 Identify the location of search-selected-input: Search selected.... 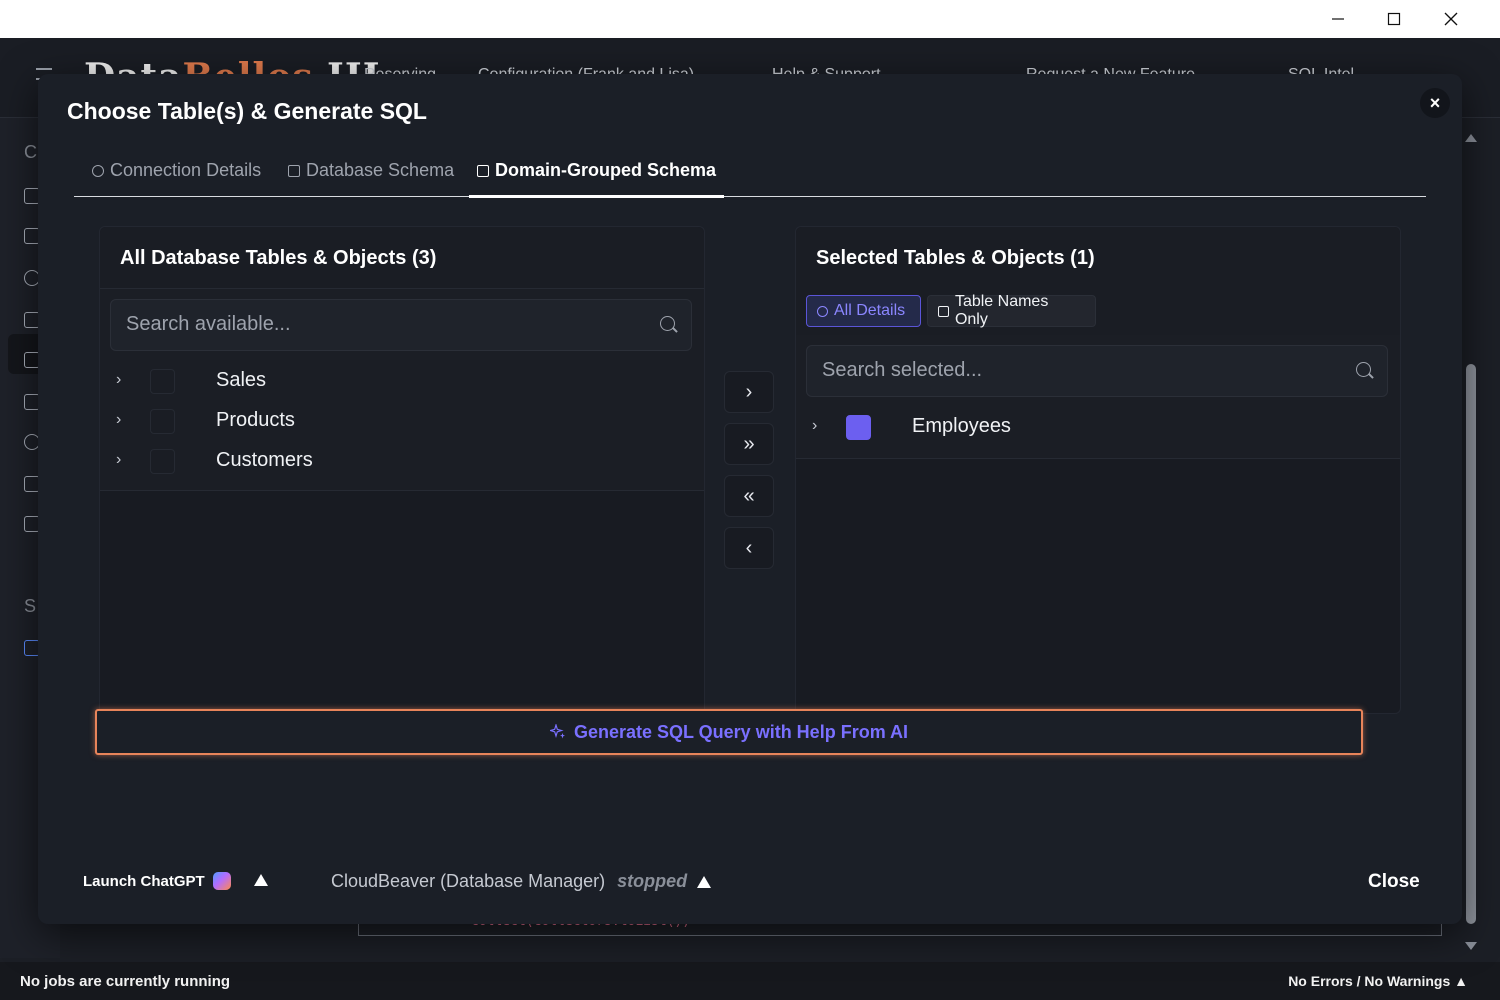
(1097, 371).